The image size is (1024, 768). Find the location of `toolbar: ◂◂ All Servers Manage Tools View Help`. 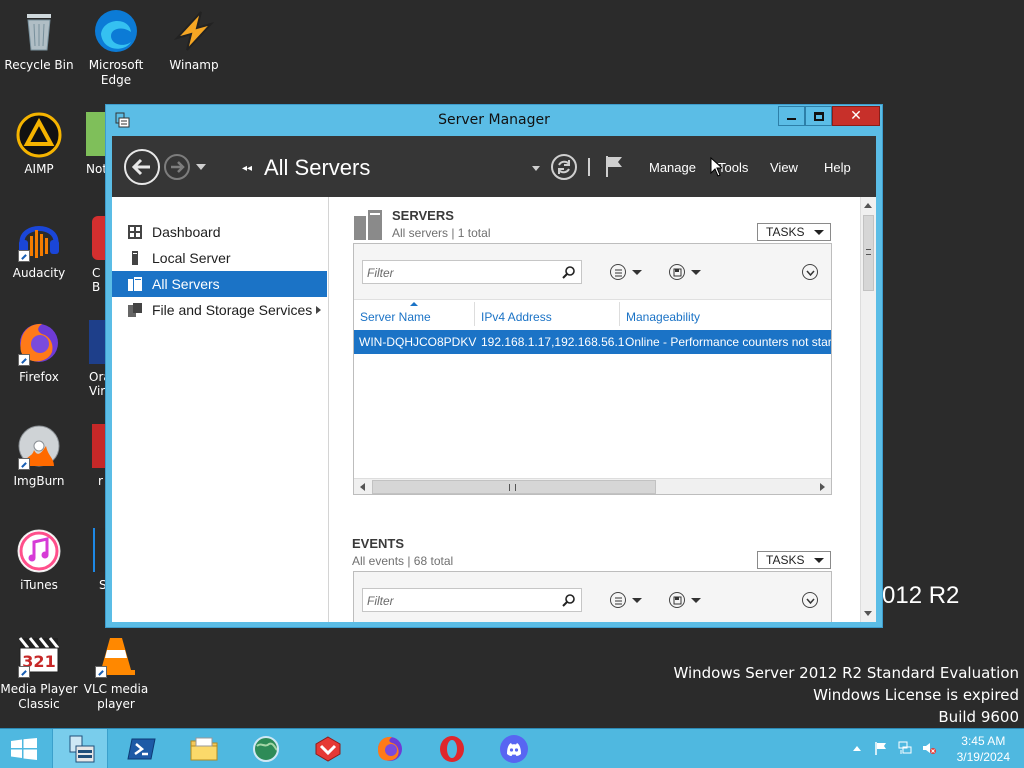

toolbar: ◂◂ All Servers Manage Tools View Help is located at coordinates (494, 166).